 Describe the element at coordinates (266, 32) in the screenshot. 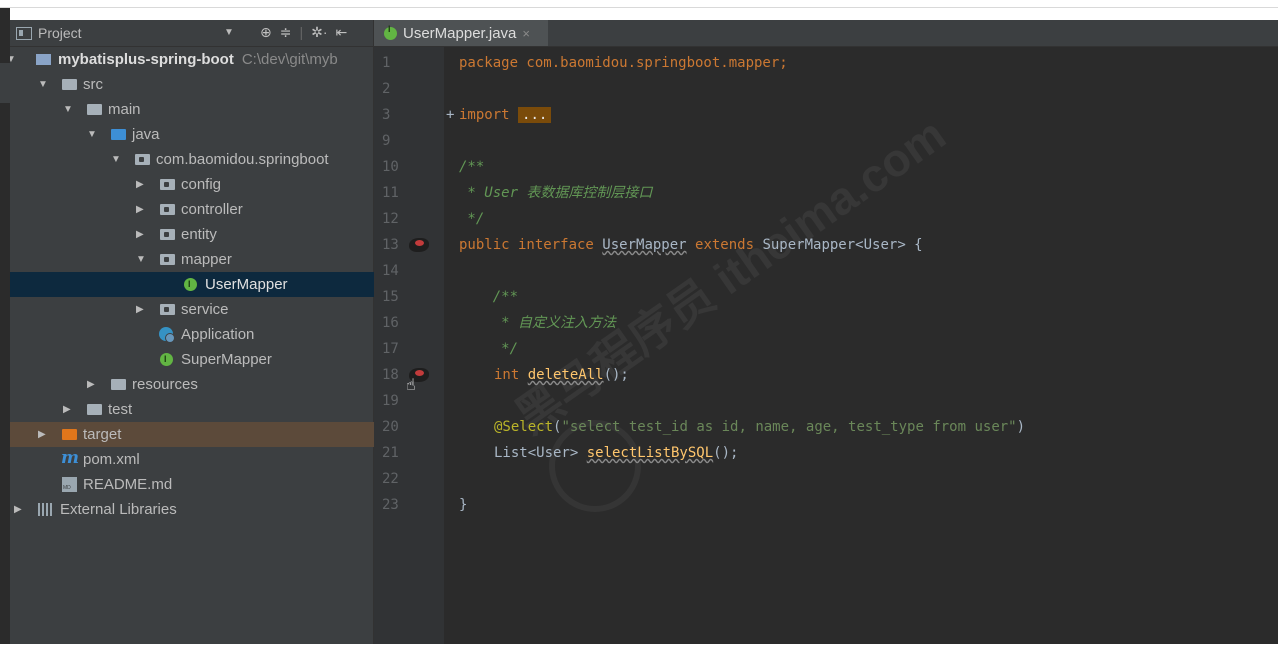

I see `target-icon: ⊕` at that location.